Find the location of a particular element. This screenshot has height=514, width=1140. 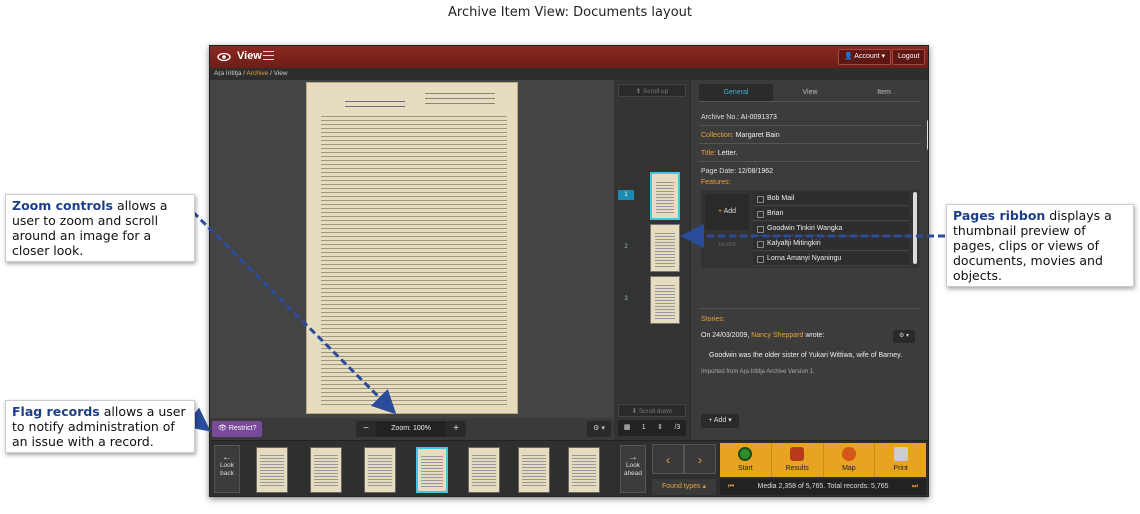

look-back-button: ← Look back is located at coordinates (227, 469).